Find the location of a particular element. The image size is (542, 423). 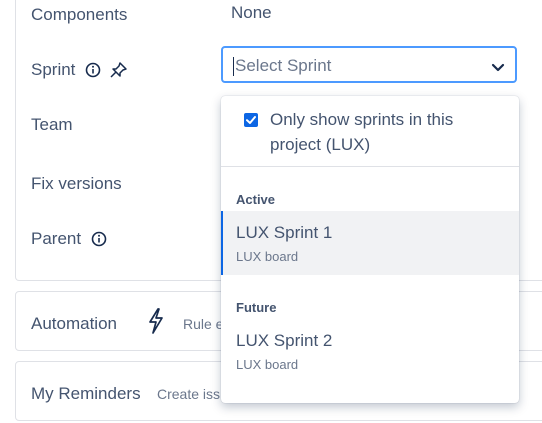

parent-label-row: Parent is located at coordinates (69, 240).